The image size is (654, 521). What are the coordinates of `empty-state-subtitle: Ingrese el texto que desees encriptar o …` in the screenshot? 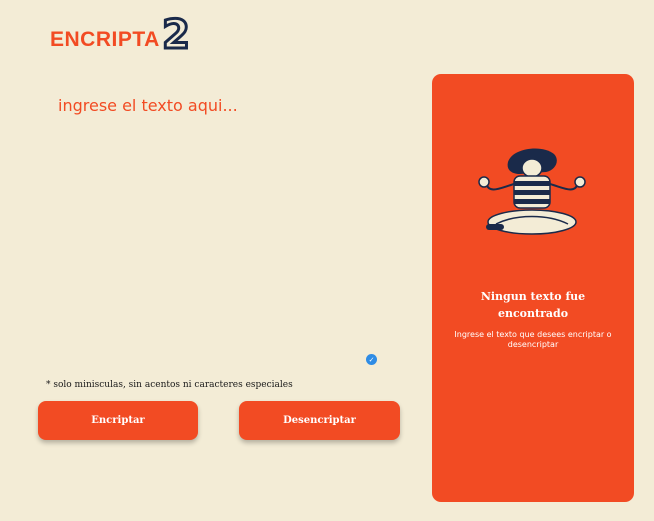 It's located at (533, 339).